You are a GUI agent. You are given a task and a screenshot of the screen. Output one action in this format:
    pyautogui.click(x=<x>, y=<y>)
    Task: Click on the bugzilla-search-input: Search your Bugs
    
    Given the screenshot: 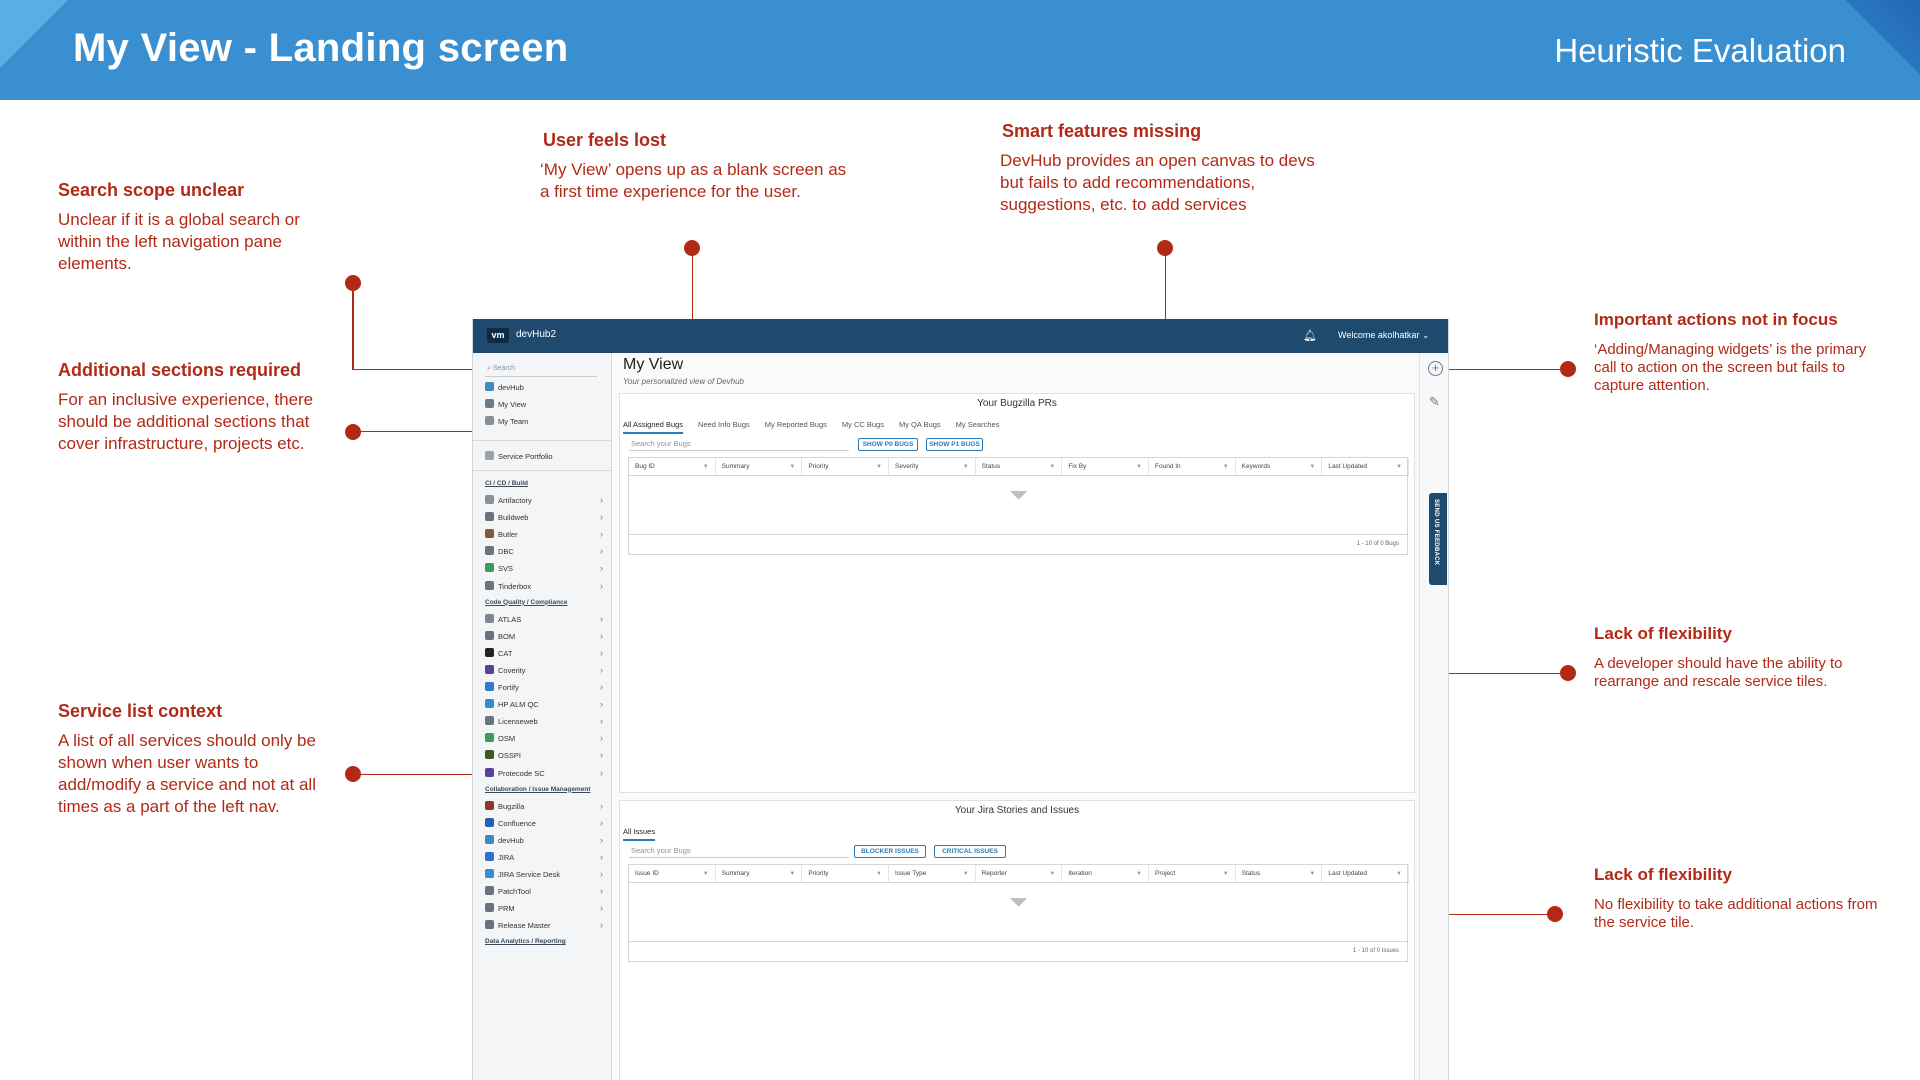 What is the action you would take?
    pyautogui.click(x=739, y=444)
    